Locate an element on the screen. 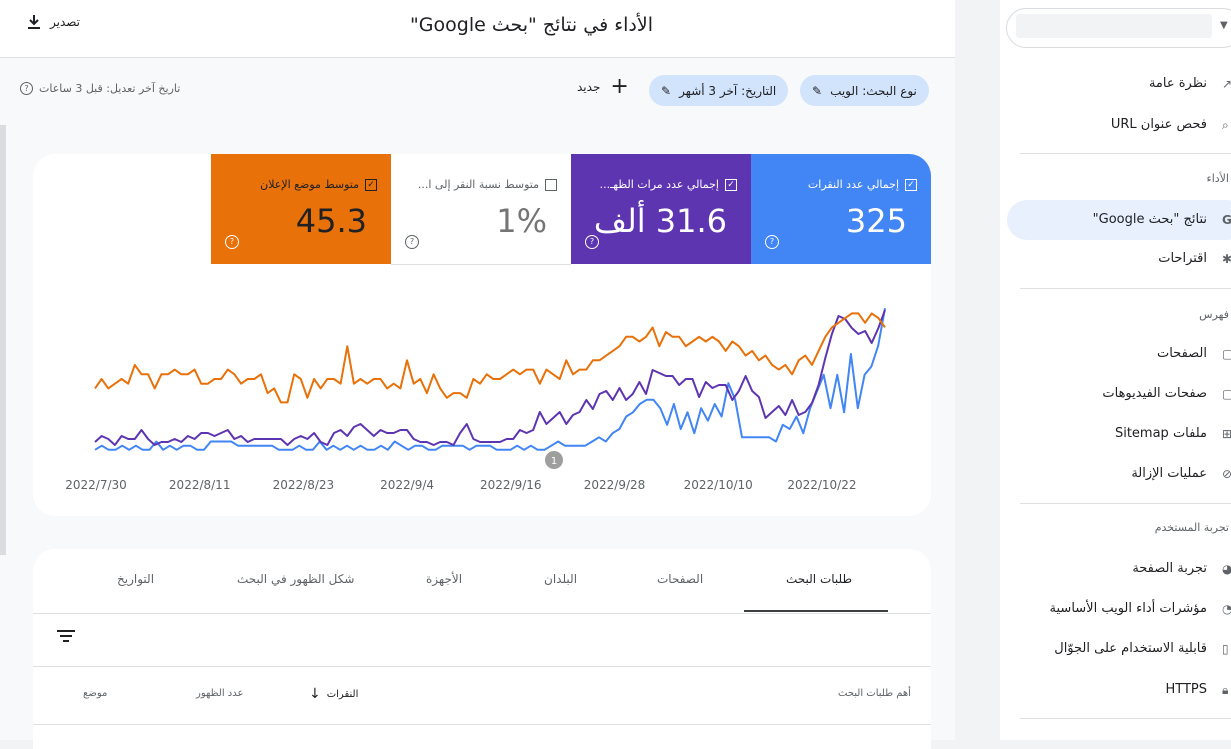 This screenshot has height=749, width=1231. top-bar: الأداء في نتائج "بحث Google" تصدير is located at coordinates (477, 29).